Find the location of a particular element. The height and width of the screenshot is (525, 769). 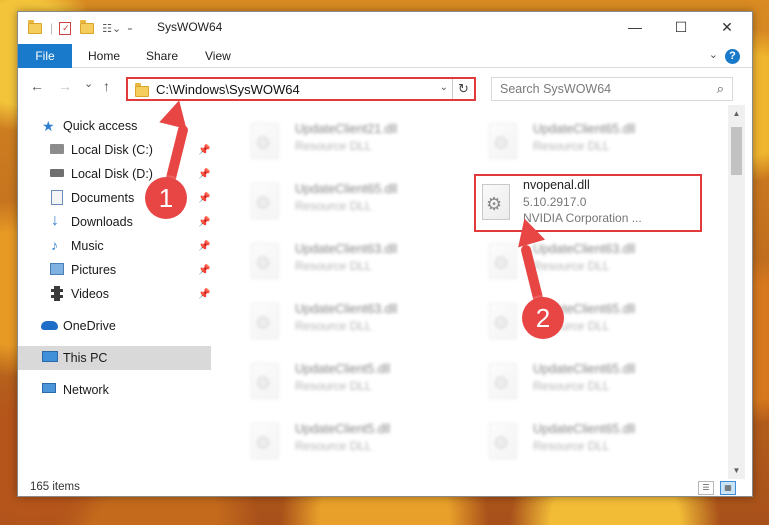

annotation-badge-2: 2 is located at coordinates (543, 318).